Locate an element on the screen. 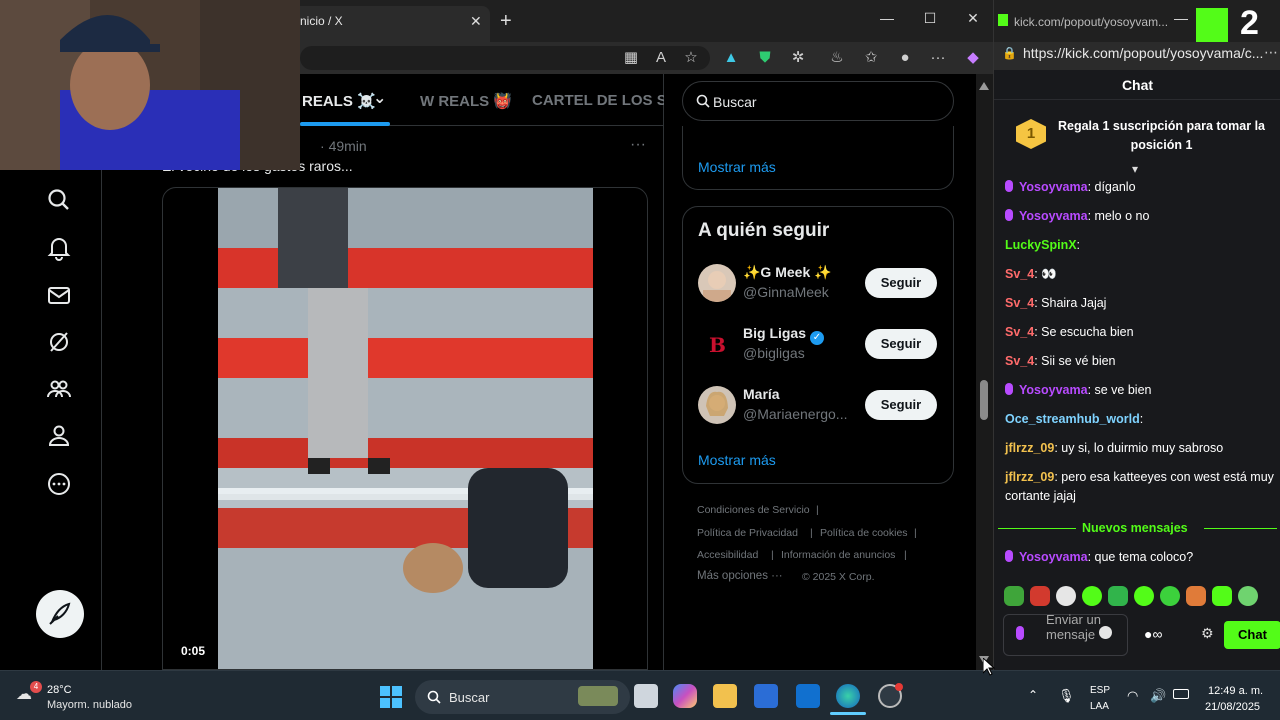 The height and width of the screenshot is (720, 1280). new-tab-button: + is located at coordinates (506, 21).